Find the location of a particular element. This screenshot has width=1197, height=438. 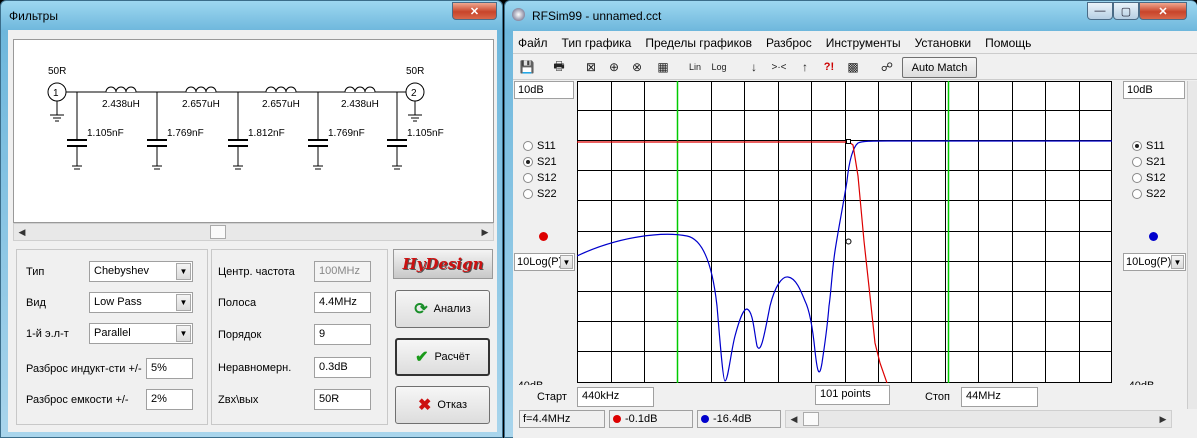

menu-settings: Установки is located at coordinates (943, 43).